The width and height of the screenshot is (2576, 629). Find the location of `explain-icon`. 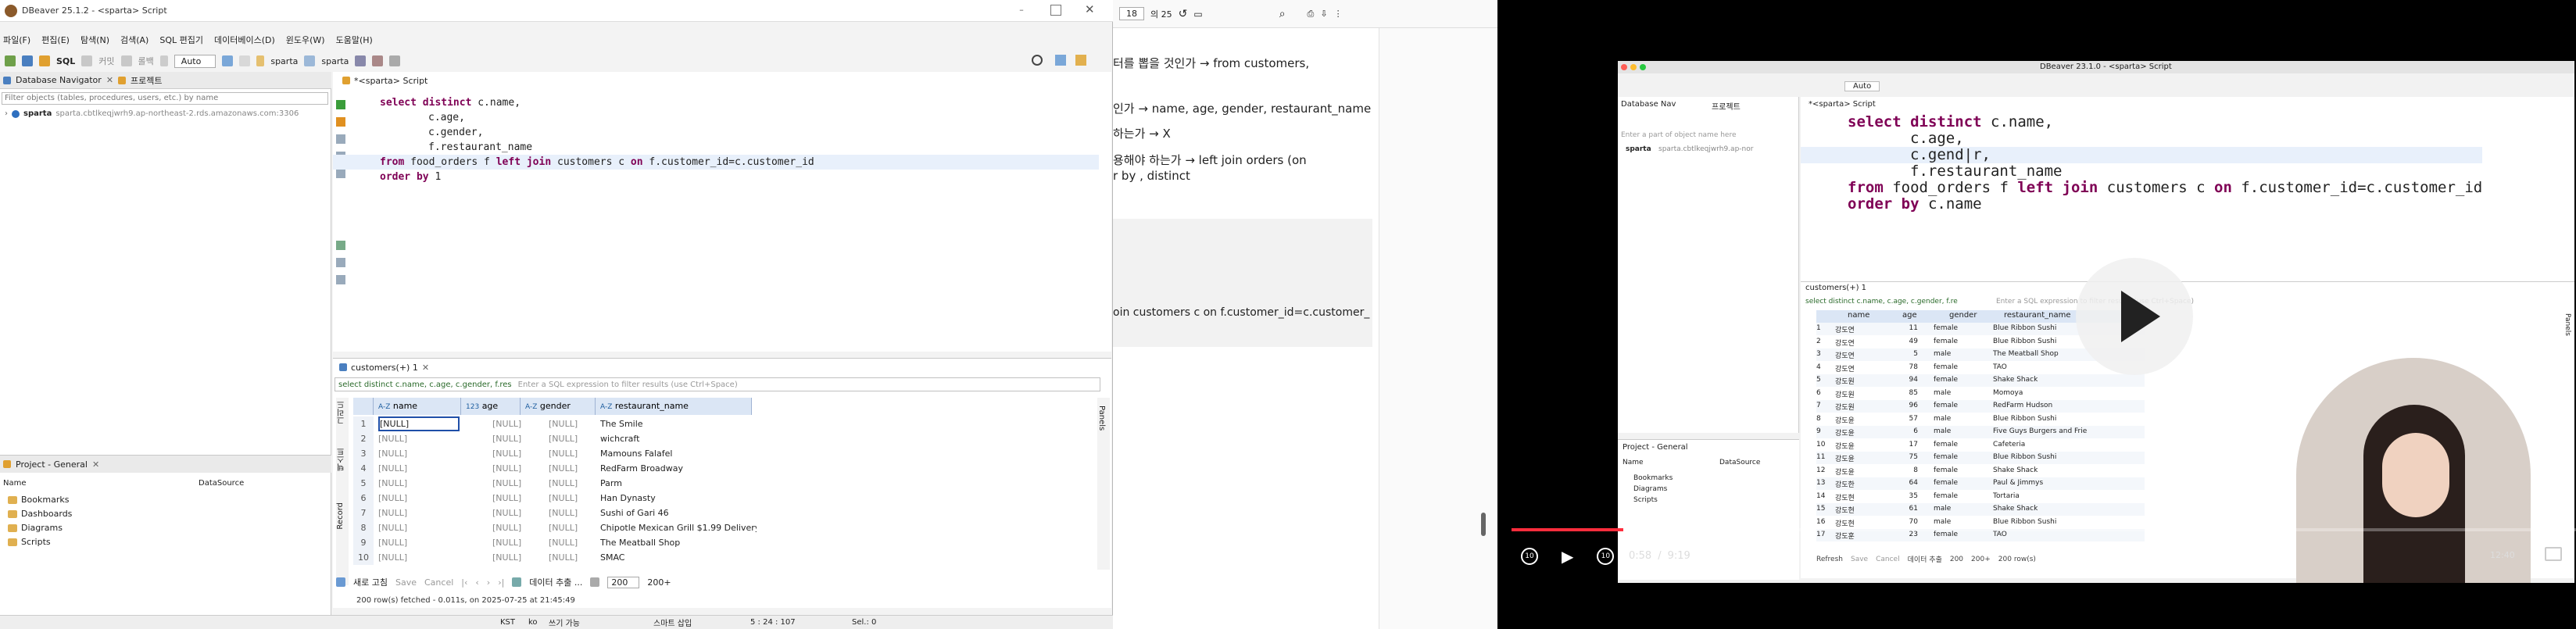

explain-icon is located at coordinates (340, 139).